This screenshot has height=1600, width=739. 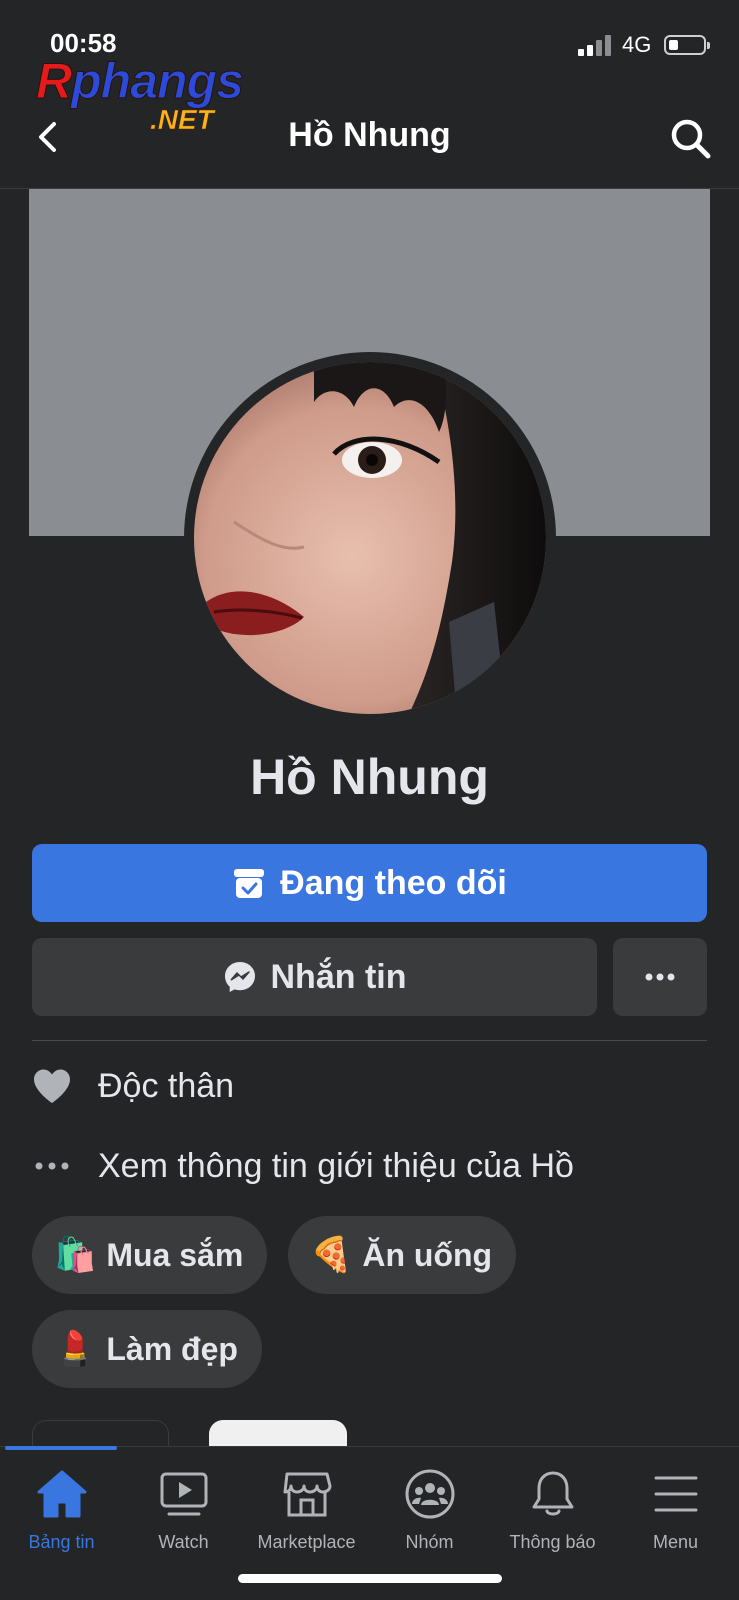 What do you see at coordinates (139, 81) in the screenshot?
I see `watermark-logo: Rphangs` at bounding box center [139, 81].